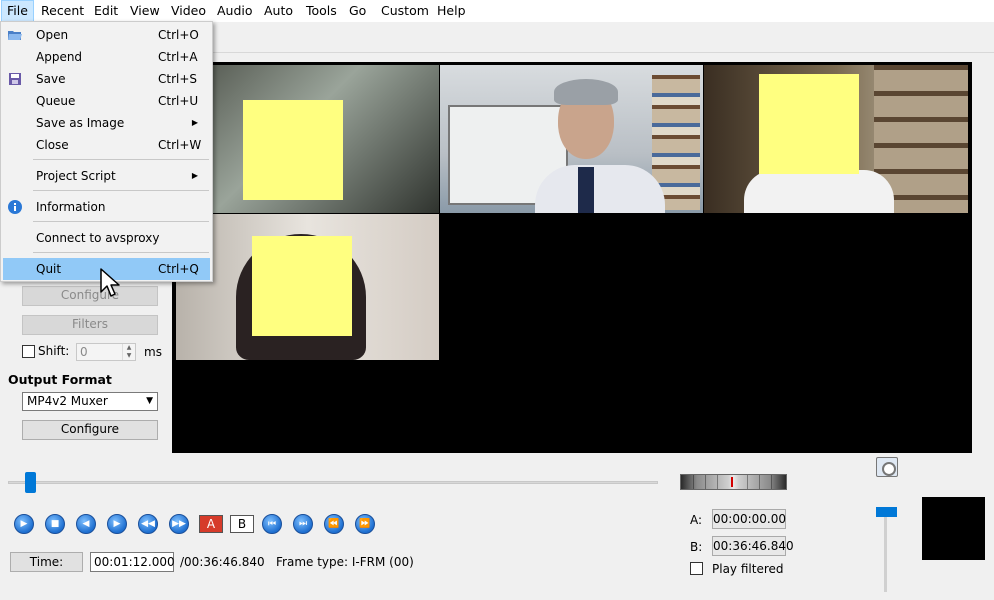 This screenshot has height=600, width=994. I want to click on menu-item-label: Append, so click(59, 57).